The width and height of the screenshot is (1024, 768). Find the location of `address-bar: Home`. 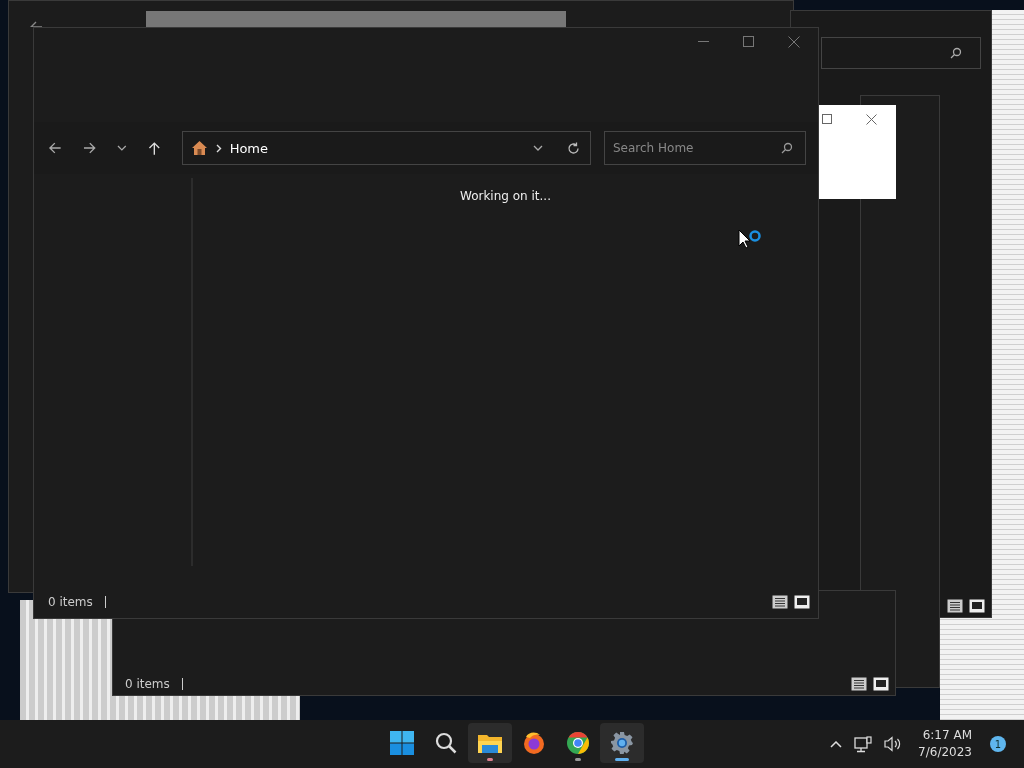

address-bar: Home is located at coordinates (386, 148).